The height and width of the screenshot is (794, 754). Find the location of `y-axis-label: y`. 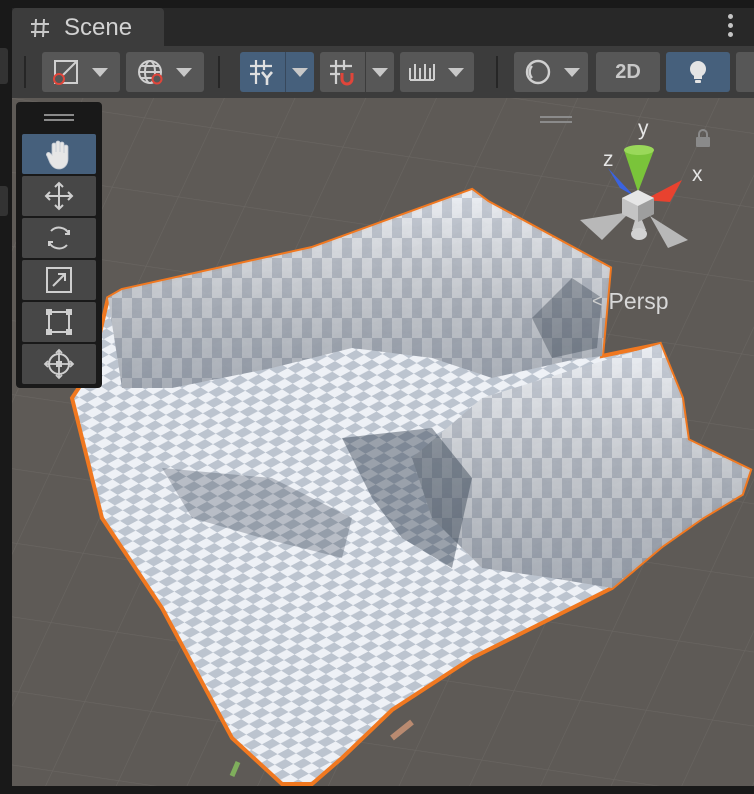

y-axis-label: y is located at coordinates (643, 128).